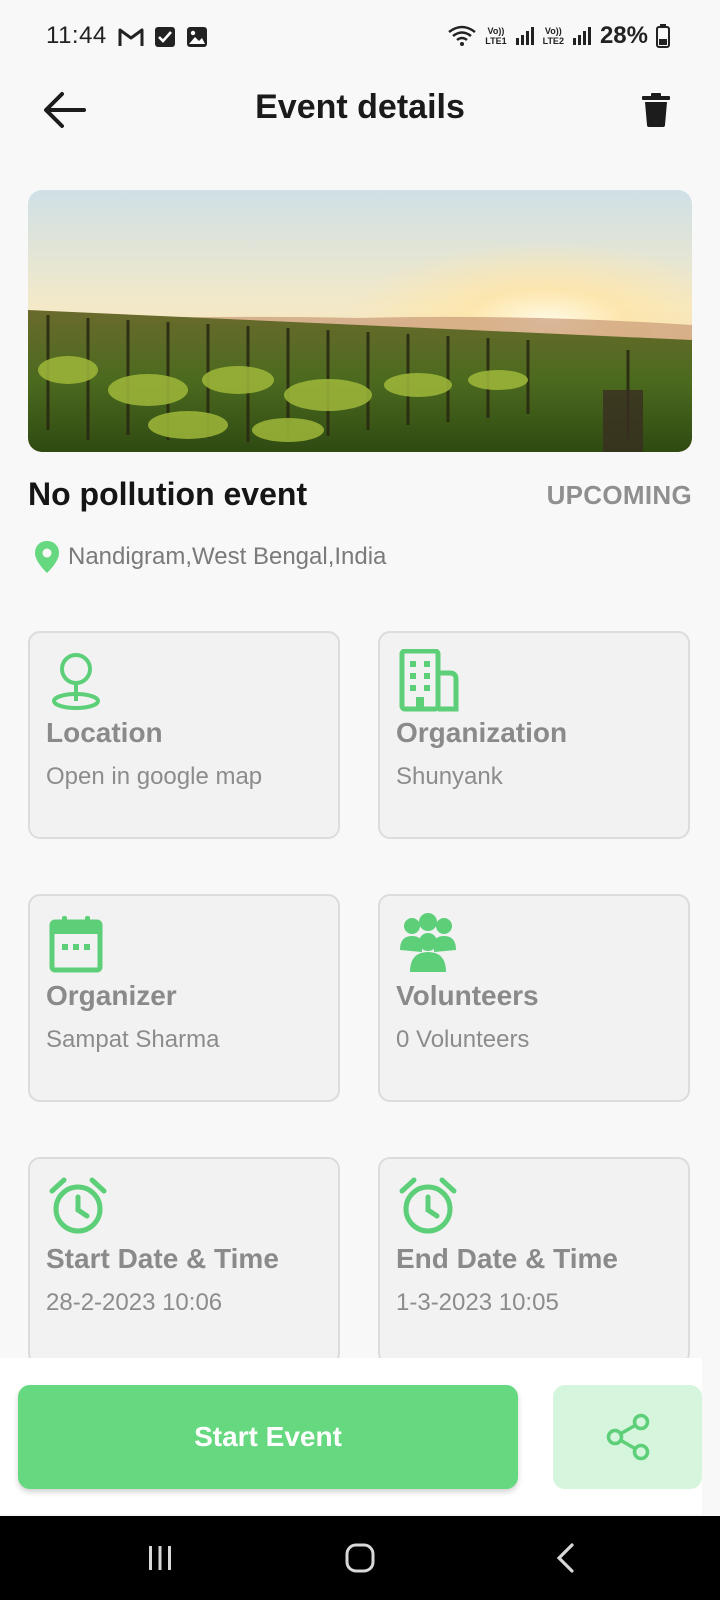 This screenshot has width=720, height=1600. What do you see at coordinates (134, 1302) in the screenshot?
I see `card-subtitle: 28-2-2023 10:06` at bounding box center [134, 1302].